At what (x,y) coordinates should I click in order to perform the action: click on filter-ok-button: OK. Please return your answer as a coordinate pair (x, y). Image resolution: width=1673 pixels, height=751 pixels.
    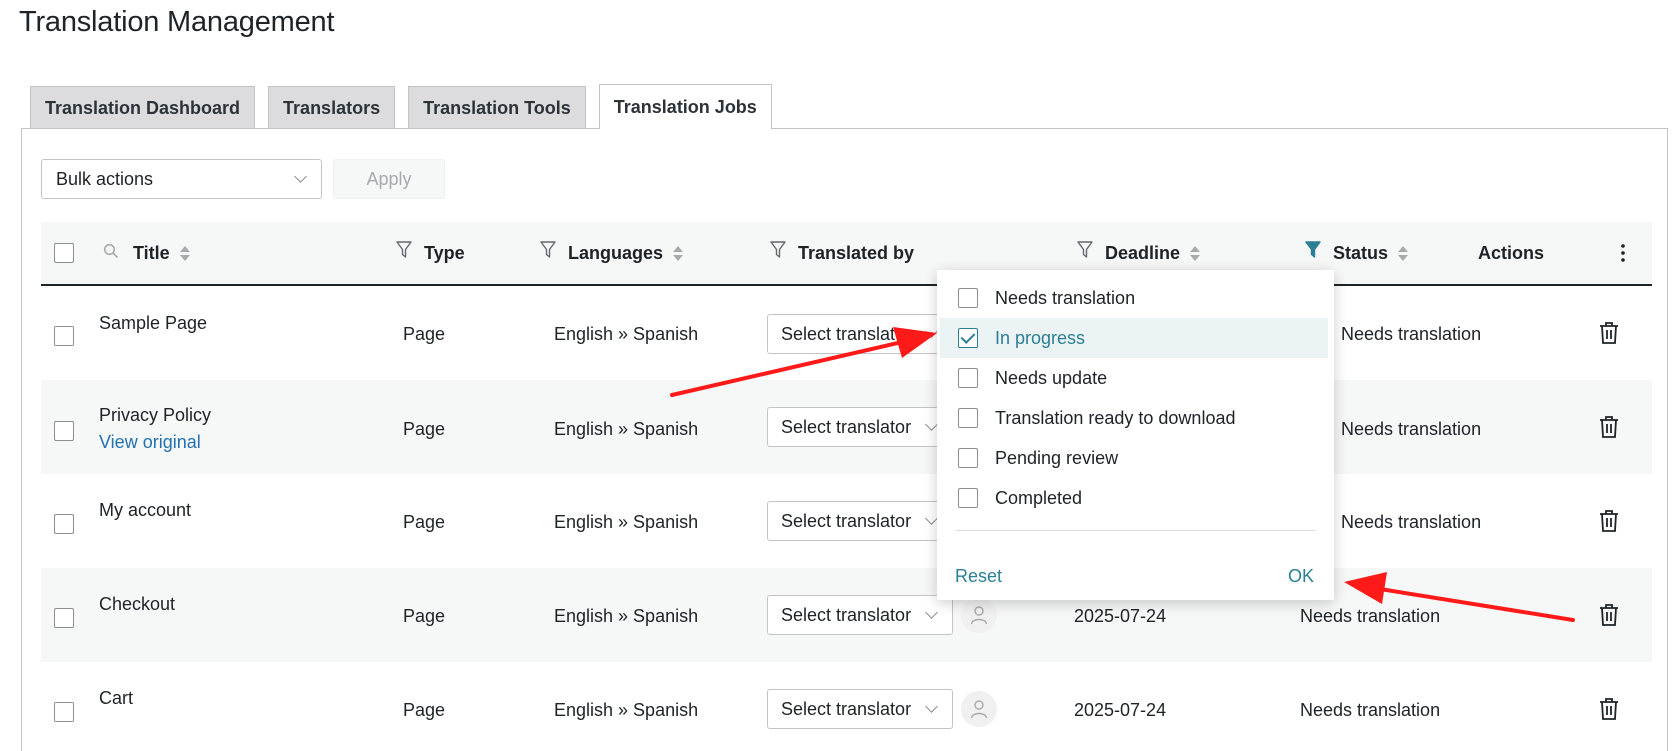
    Looking at the image, I should click on (1301, 576).